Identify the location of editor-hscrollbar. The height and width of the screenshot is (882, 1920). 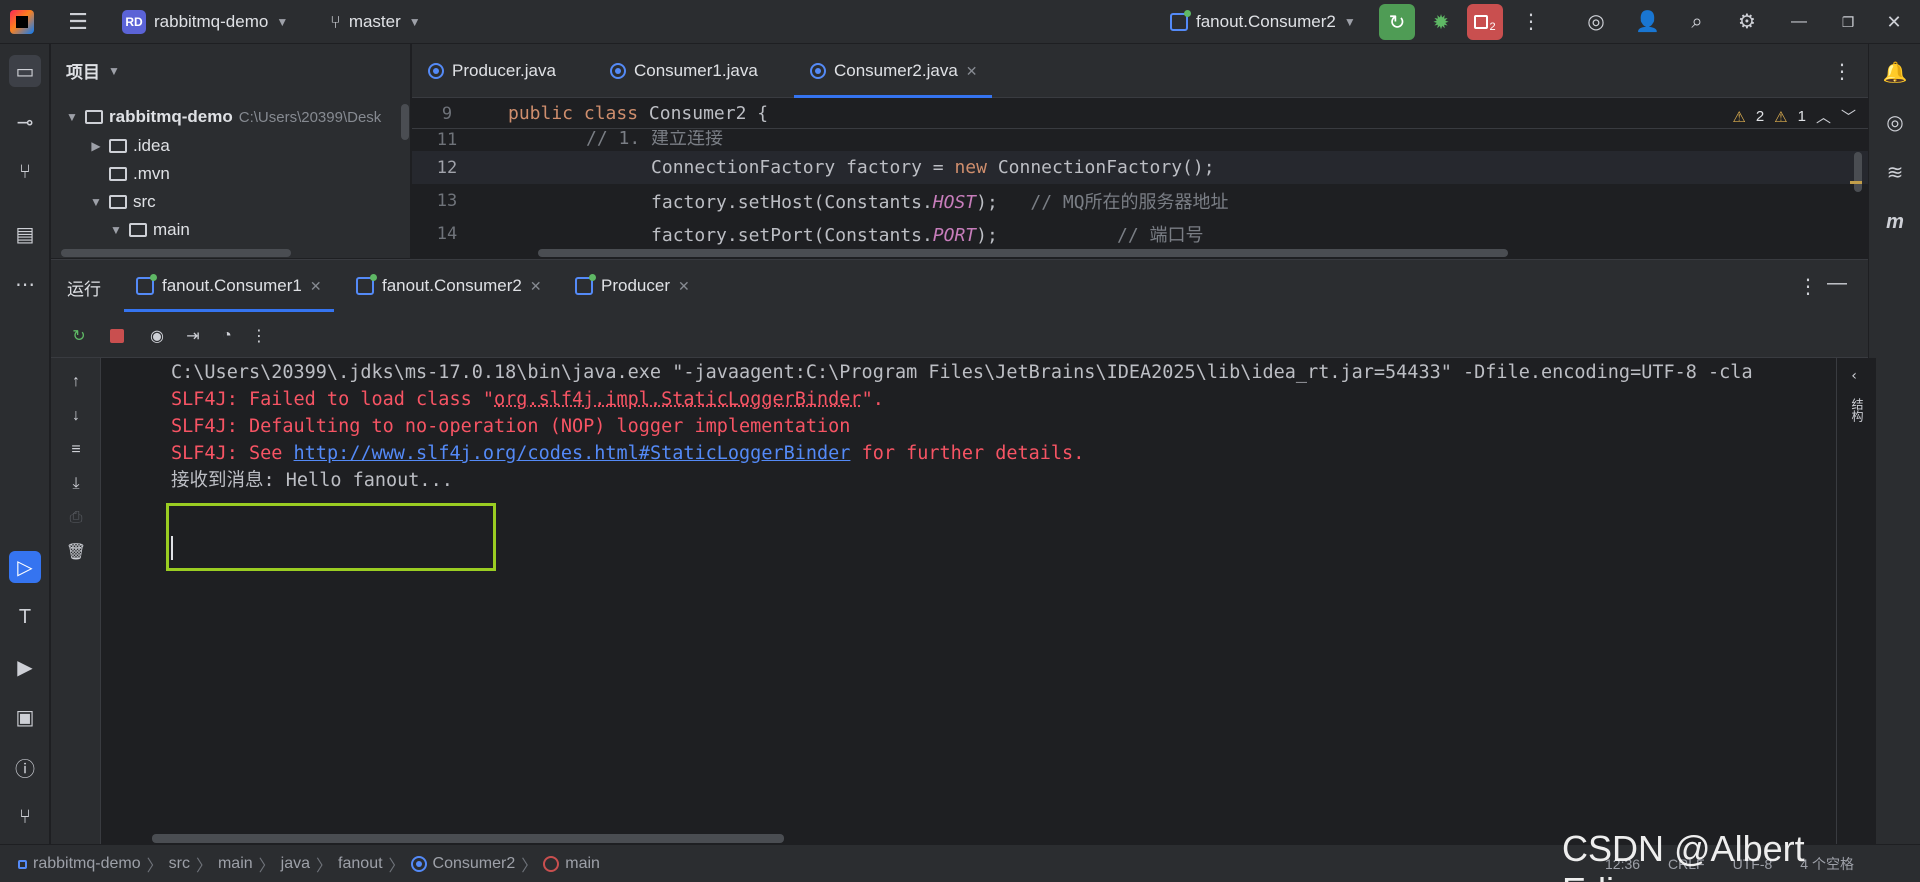
(1023, 253).